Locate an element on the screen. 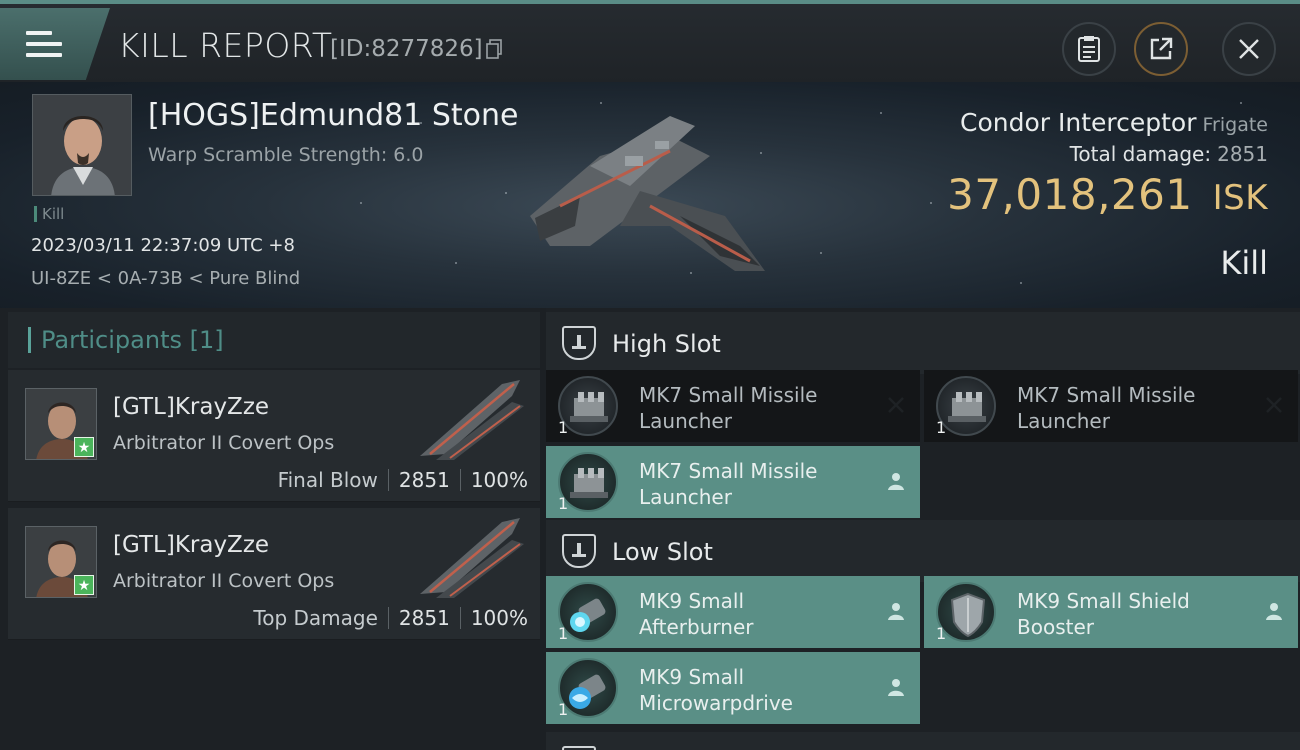 The image size is (1300, 750). module-slot: 1 MK9 Small Microwarpdrive is located at coordinates (733, 688).